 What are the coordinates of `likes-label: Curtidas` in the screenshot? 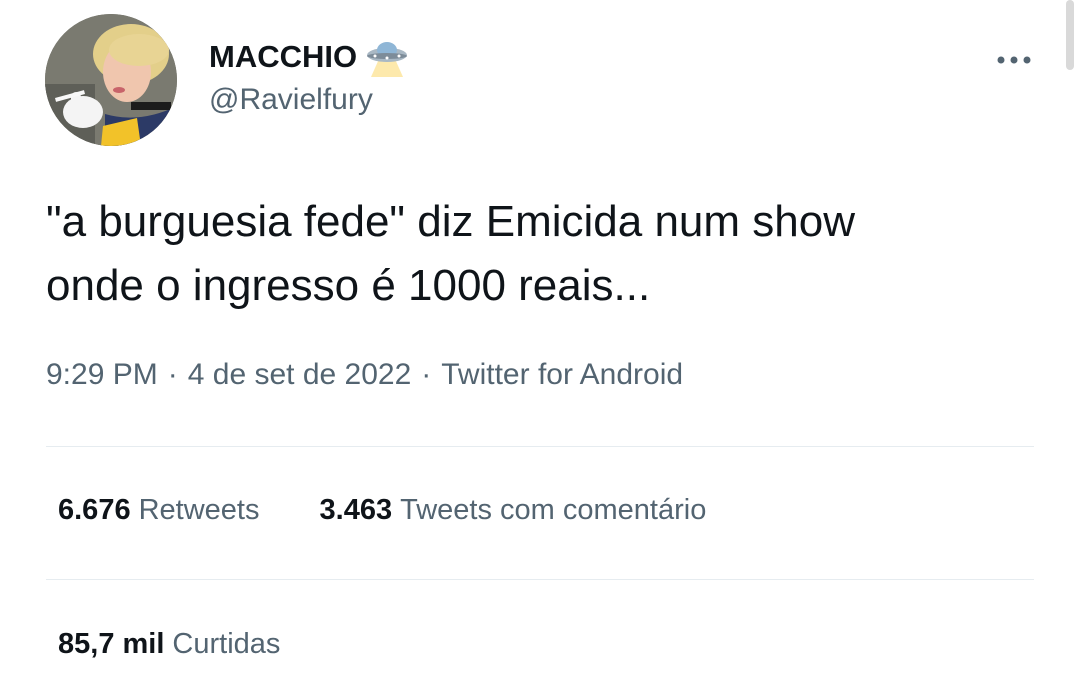 It's located at (226, 644).